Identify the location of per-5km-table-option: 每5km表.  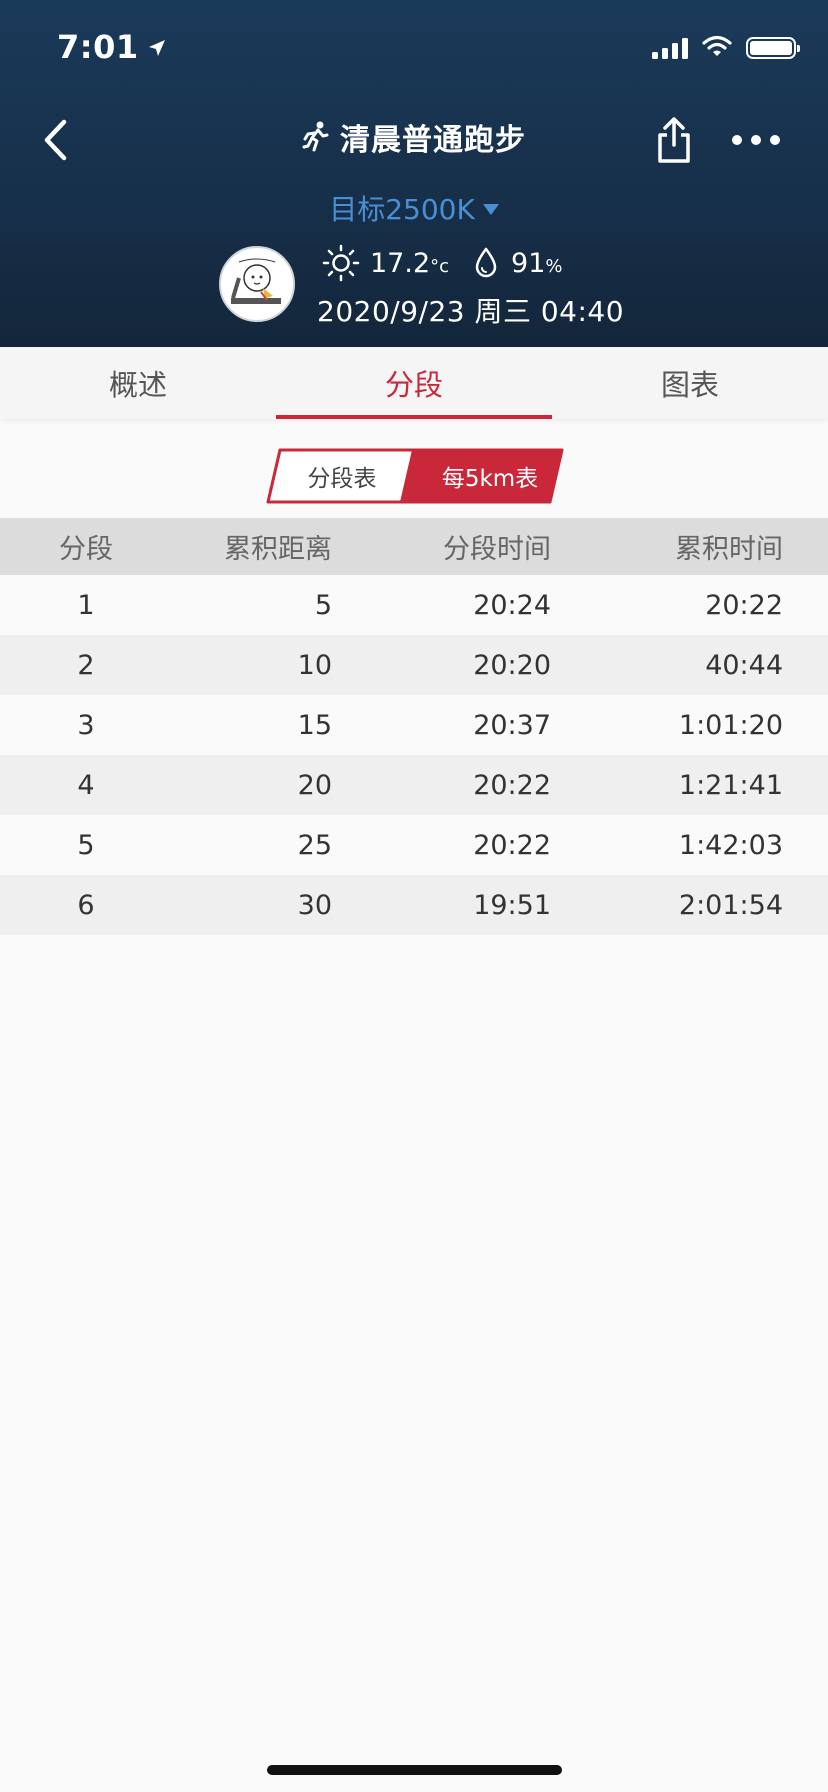
(490, 476).